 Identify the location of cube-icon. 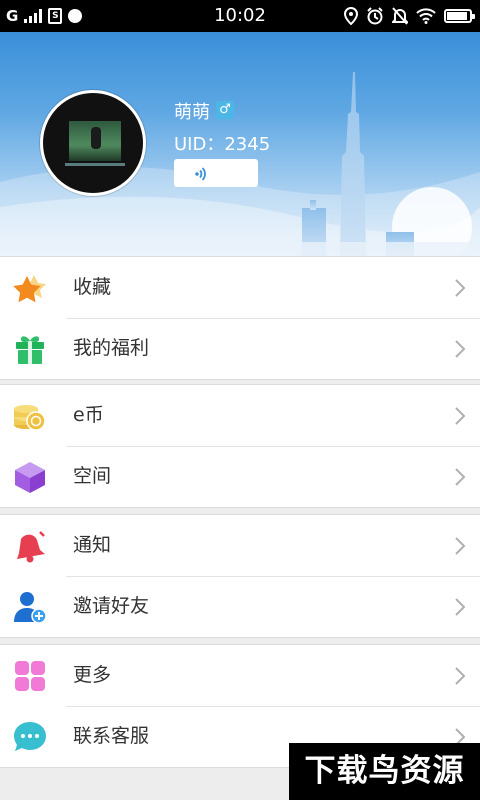
(30, 477).